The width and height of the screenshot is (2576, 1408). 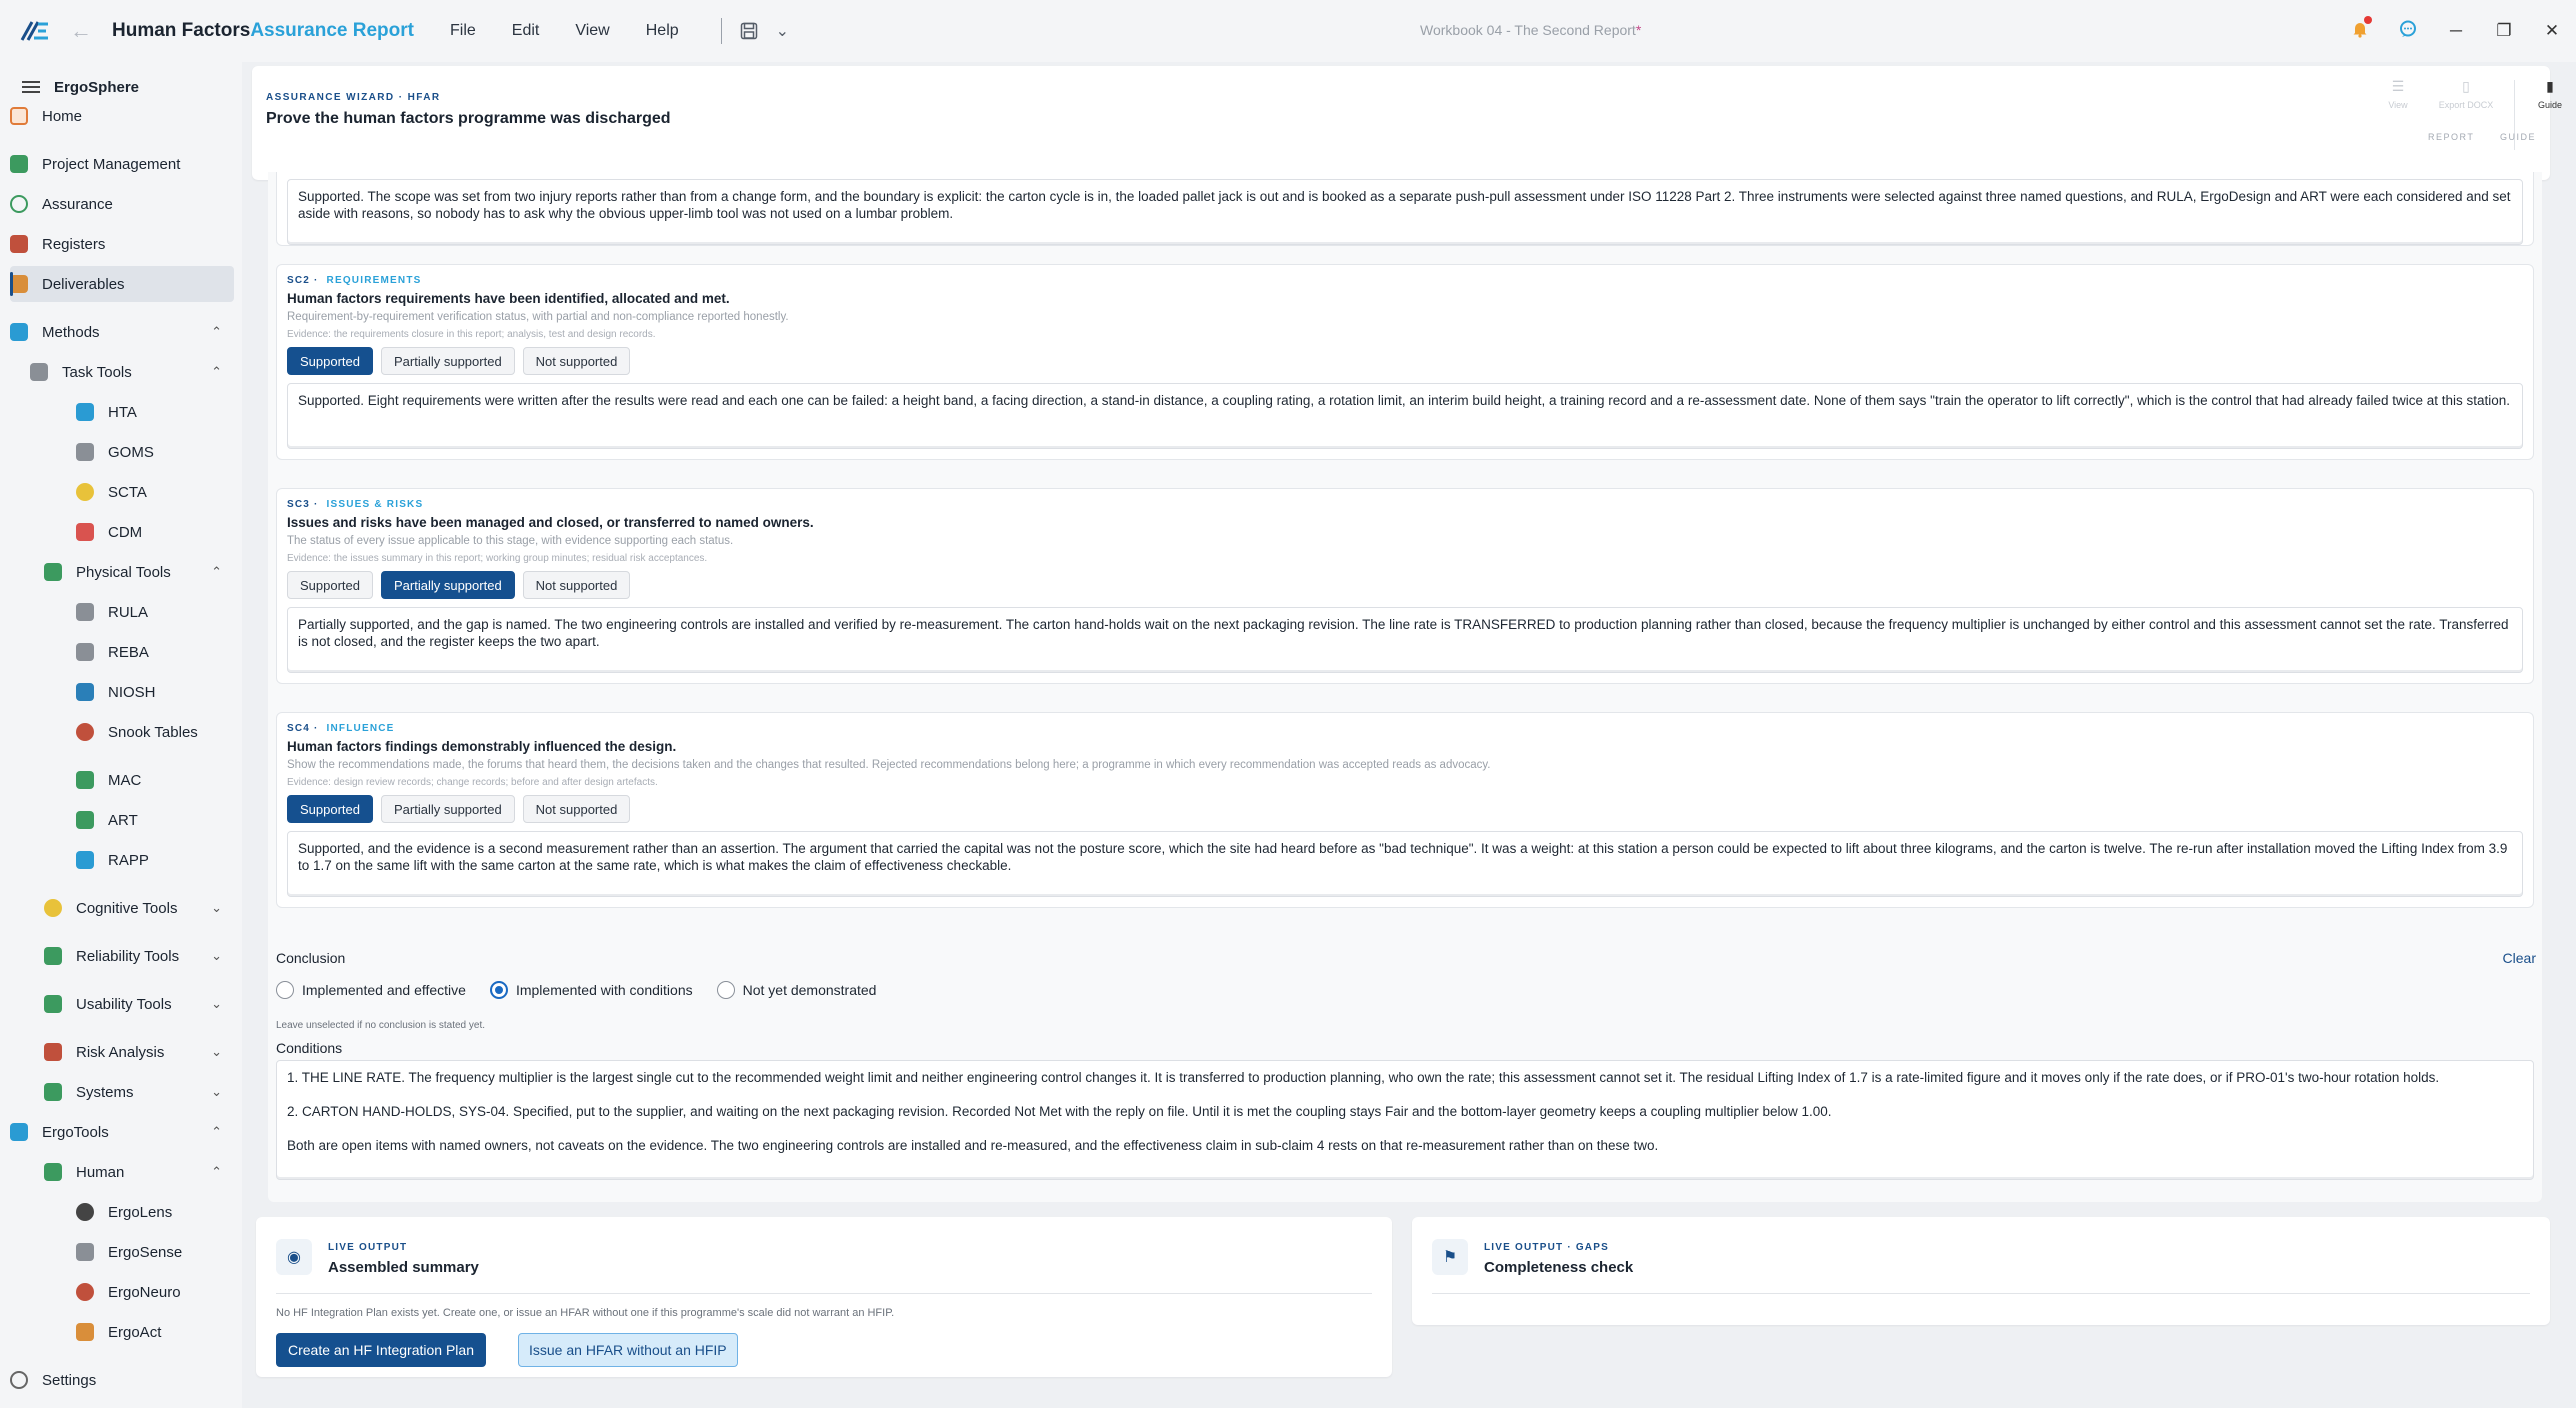 What do you see at coordinates (53, 1092) in the screenshot?
I see `systems-icon` at bounding box center [53, 1092].